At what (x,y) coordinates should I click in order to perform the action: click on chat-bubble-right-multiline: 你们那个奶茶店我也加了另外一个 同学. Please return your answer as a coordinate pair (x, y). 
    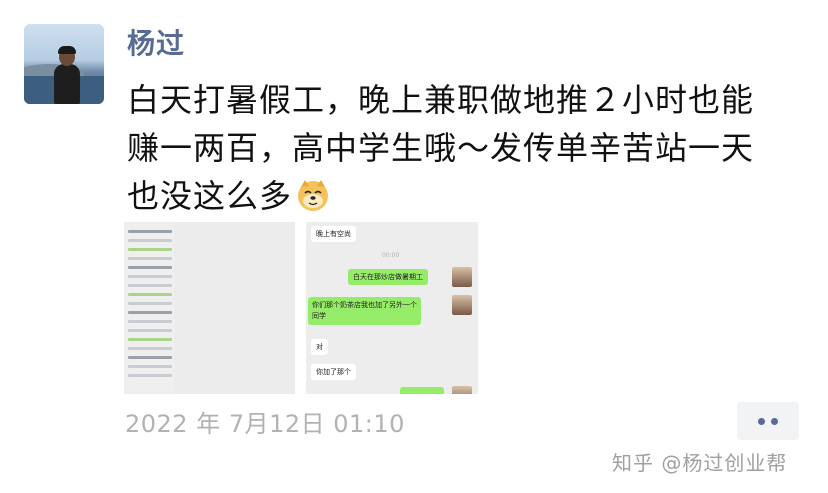
    Looking at the image, I should click on (364, 311).